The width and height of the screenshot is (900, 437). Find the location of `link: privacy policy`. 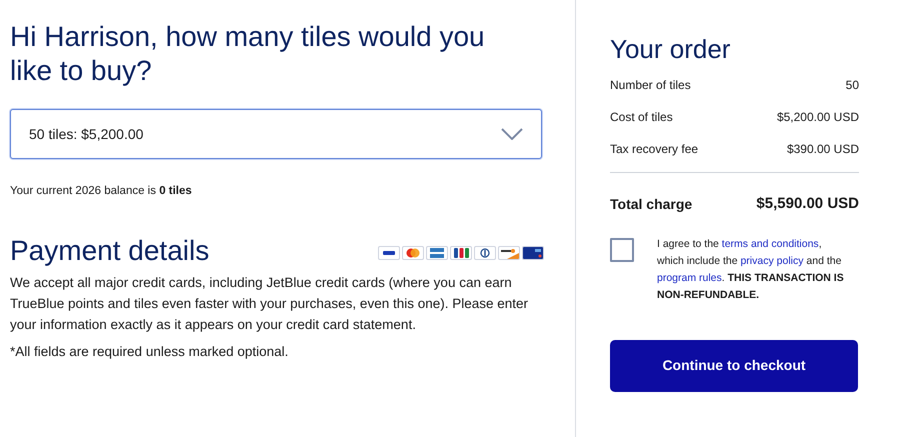

link: privacy policy is located at coordinates (772, 260).